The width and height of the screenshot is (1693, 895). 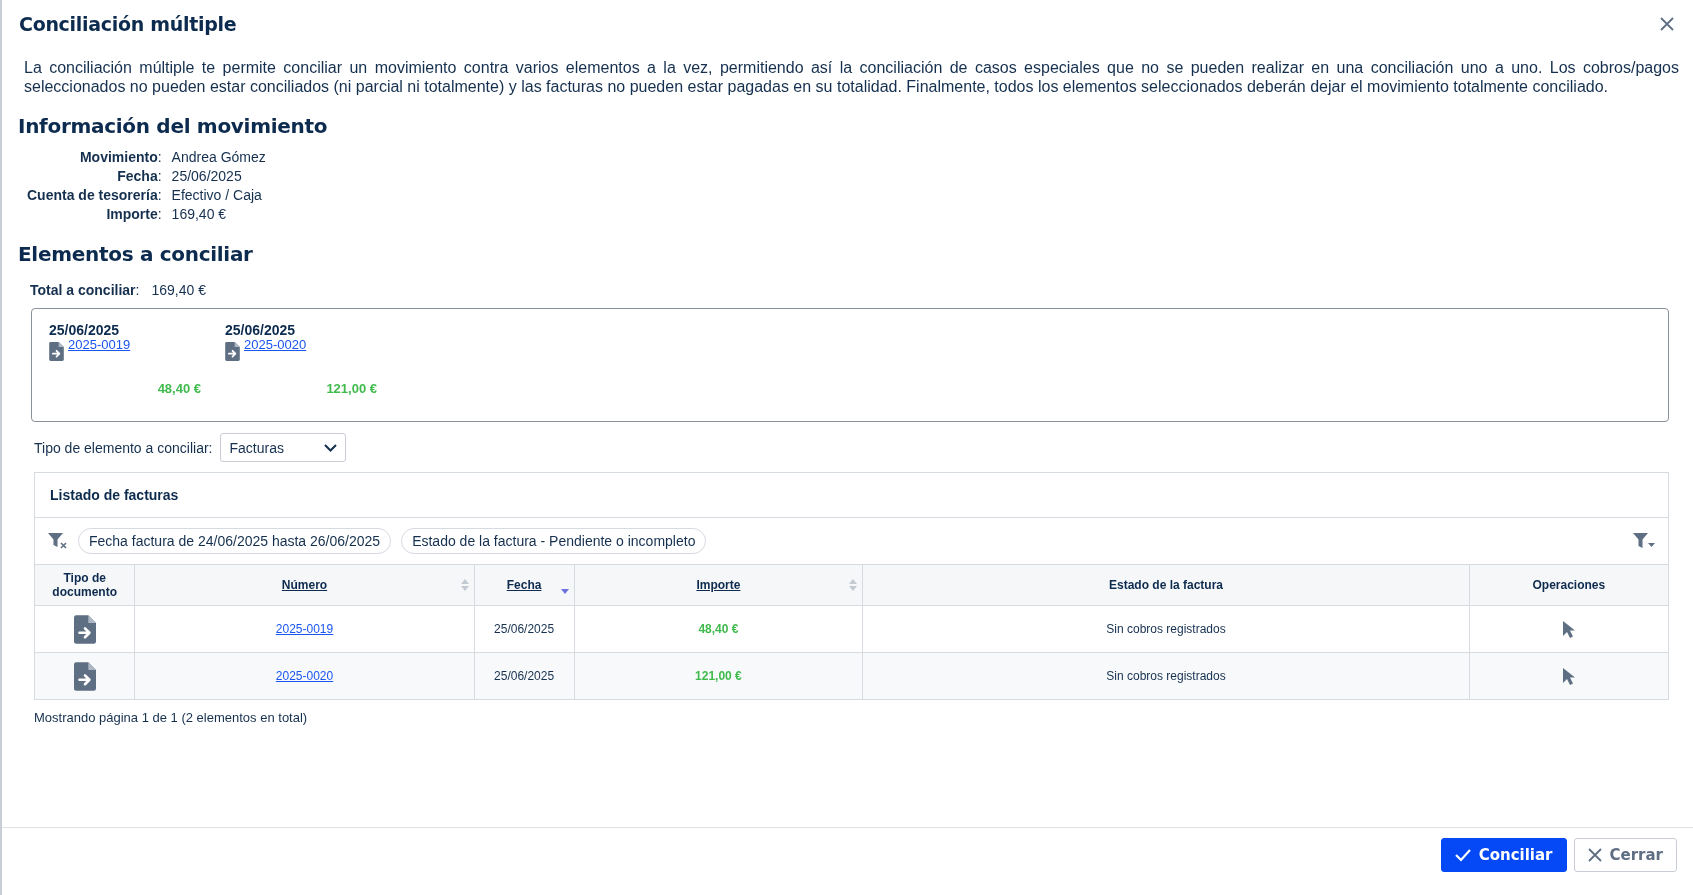 I want to click on total-value: 169,40 €, so click(x=178, y=290).